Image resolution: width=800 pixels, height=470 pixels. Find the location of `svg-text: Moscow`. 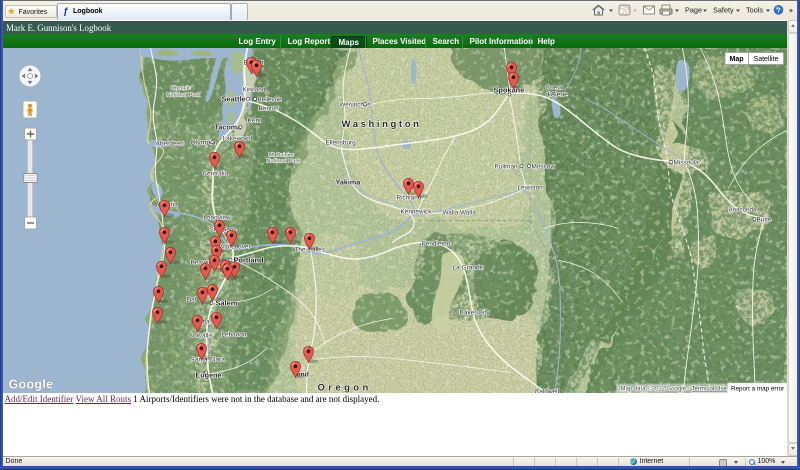

svg-text: Moscow is located at coordinates (543, 166).